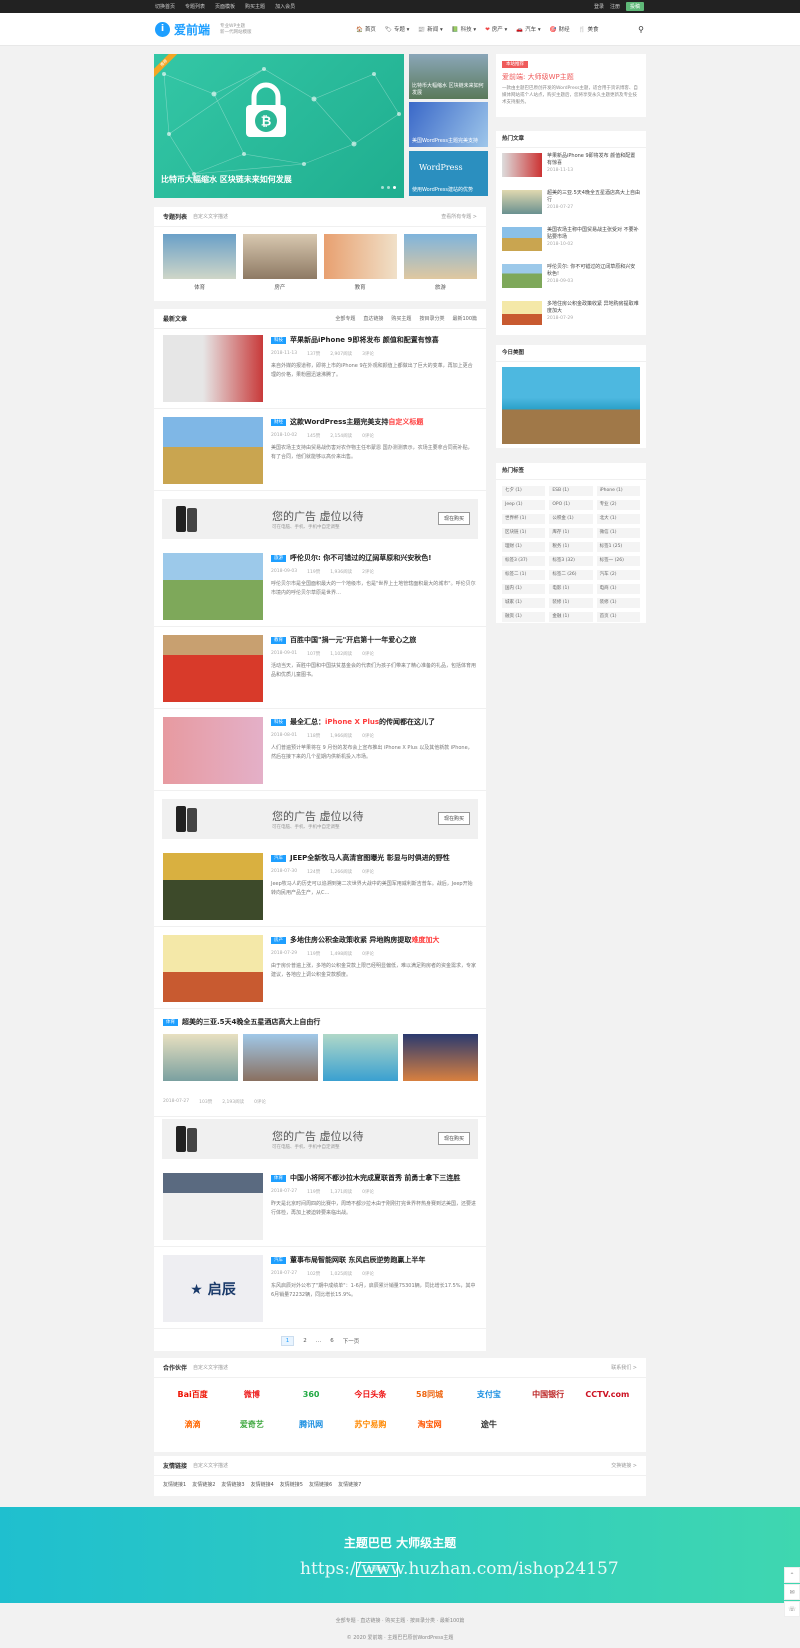  I want to click on footer-link: 按目录分类, so click(422, 1621).